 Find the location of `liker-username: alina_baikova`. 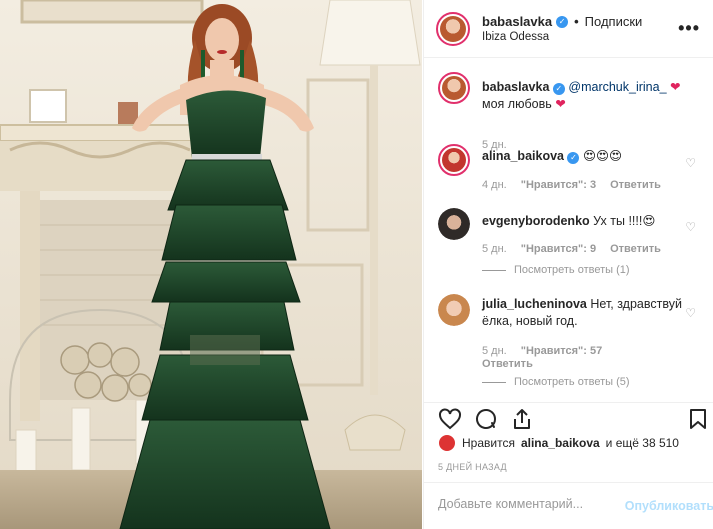

liker-username: alina_baikova is located at coordinates (560, 443).